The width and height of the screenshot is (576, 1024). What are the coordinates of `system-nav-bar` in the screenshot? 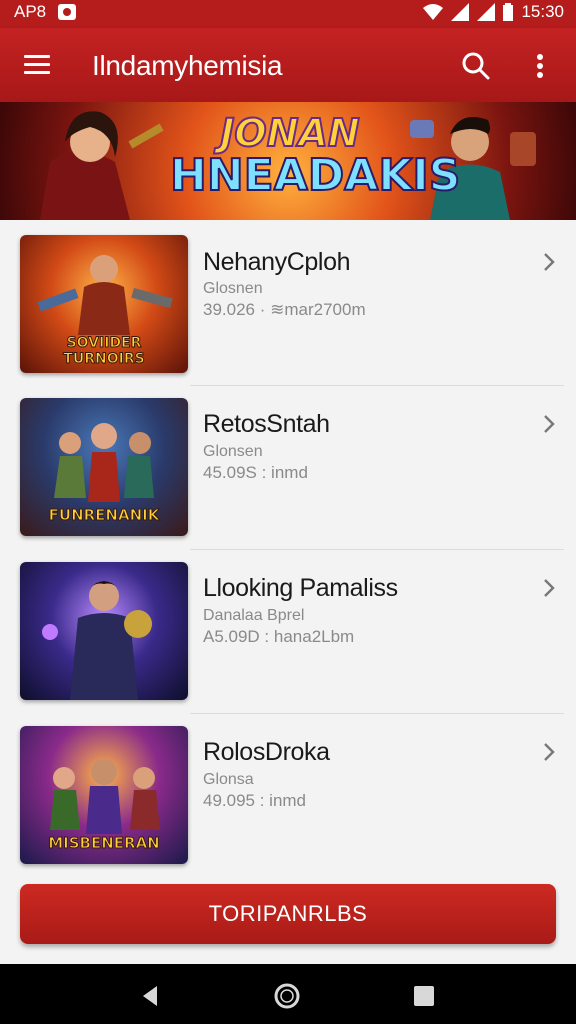 It's located at (288, 994).